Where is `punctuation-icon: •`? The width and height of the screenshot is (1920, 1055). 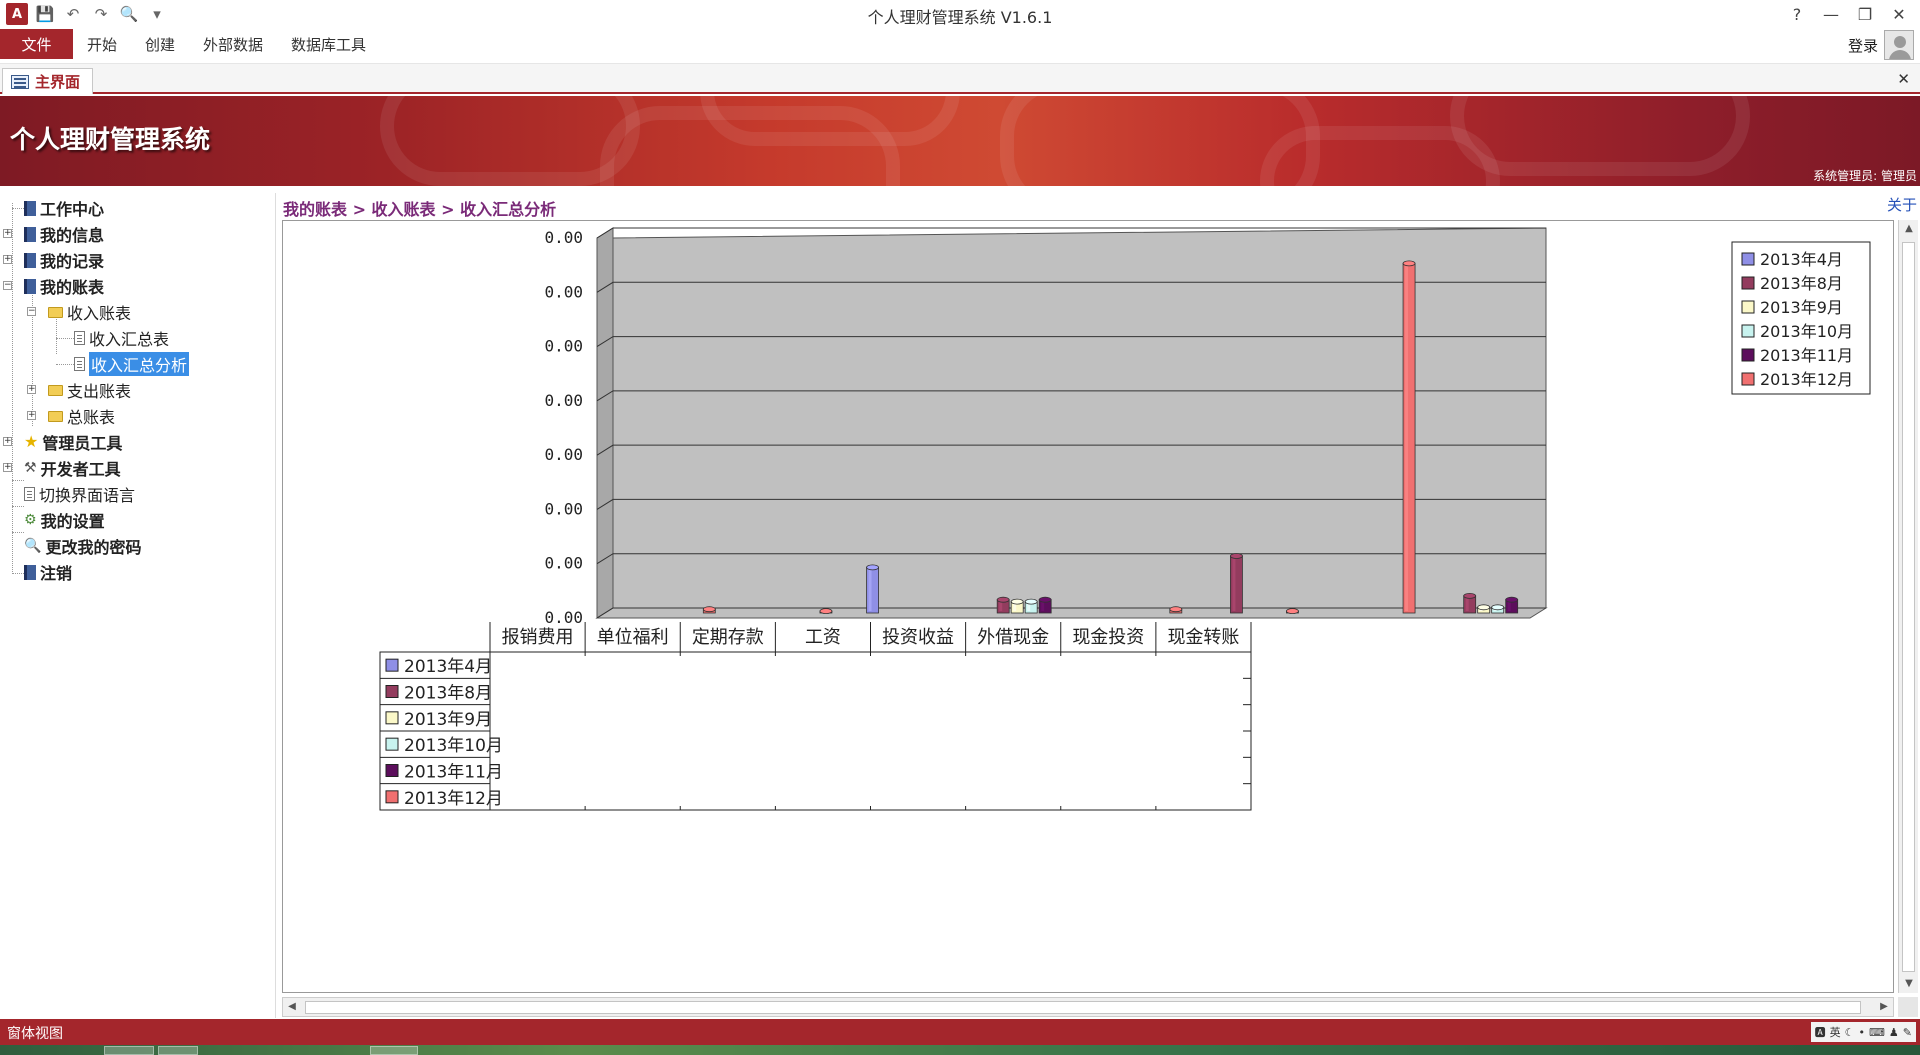
punctuation-icon: • is located at coordinates (1862, 1032).